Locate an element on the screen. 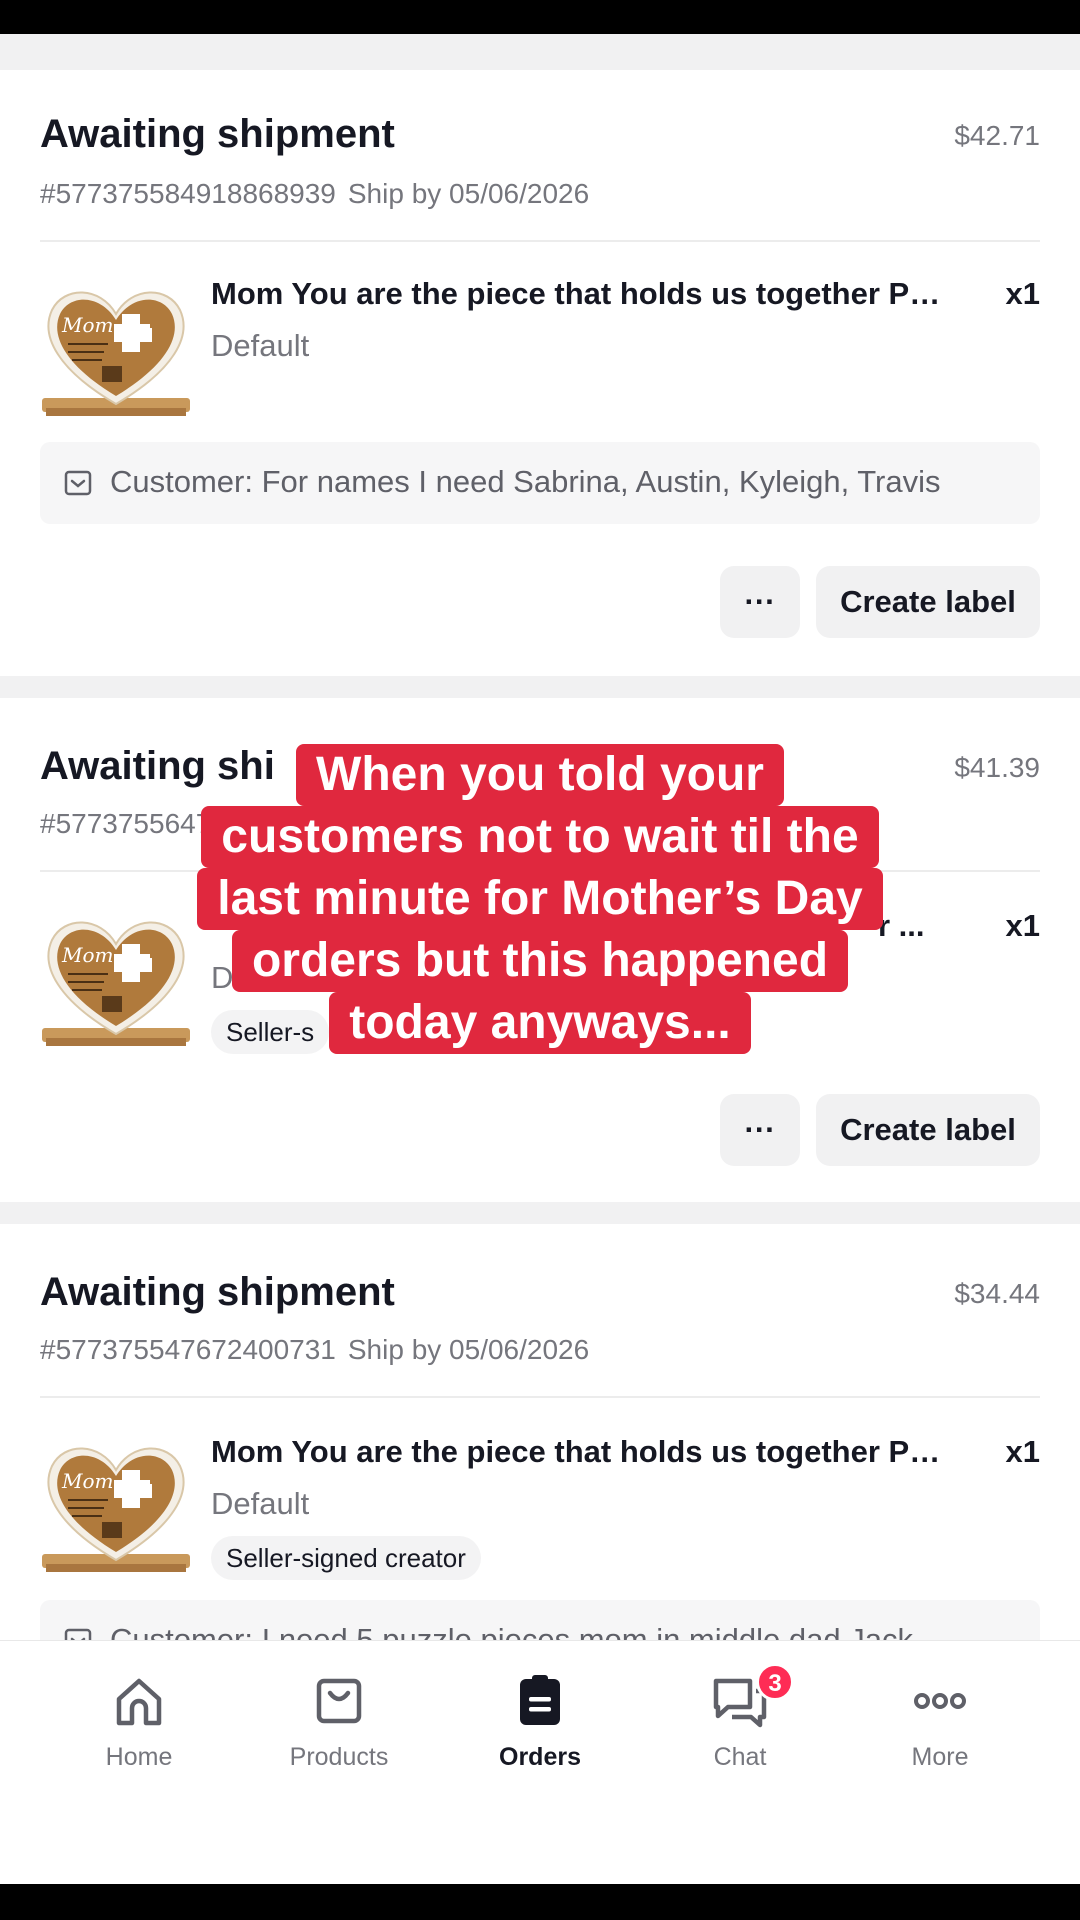  nav-orders: Orders is located at coordinates (540, 1721).